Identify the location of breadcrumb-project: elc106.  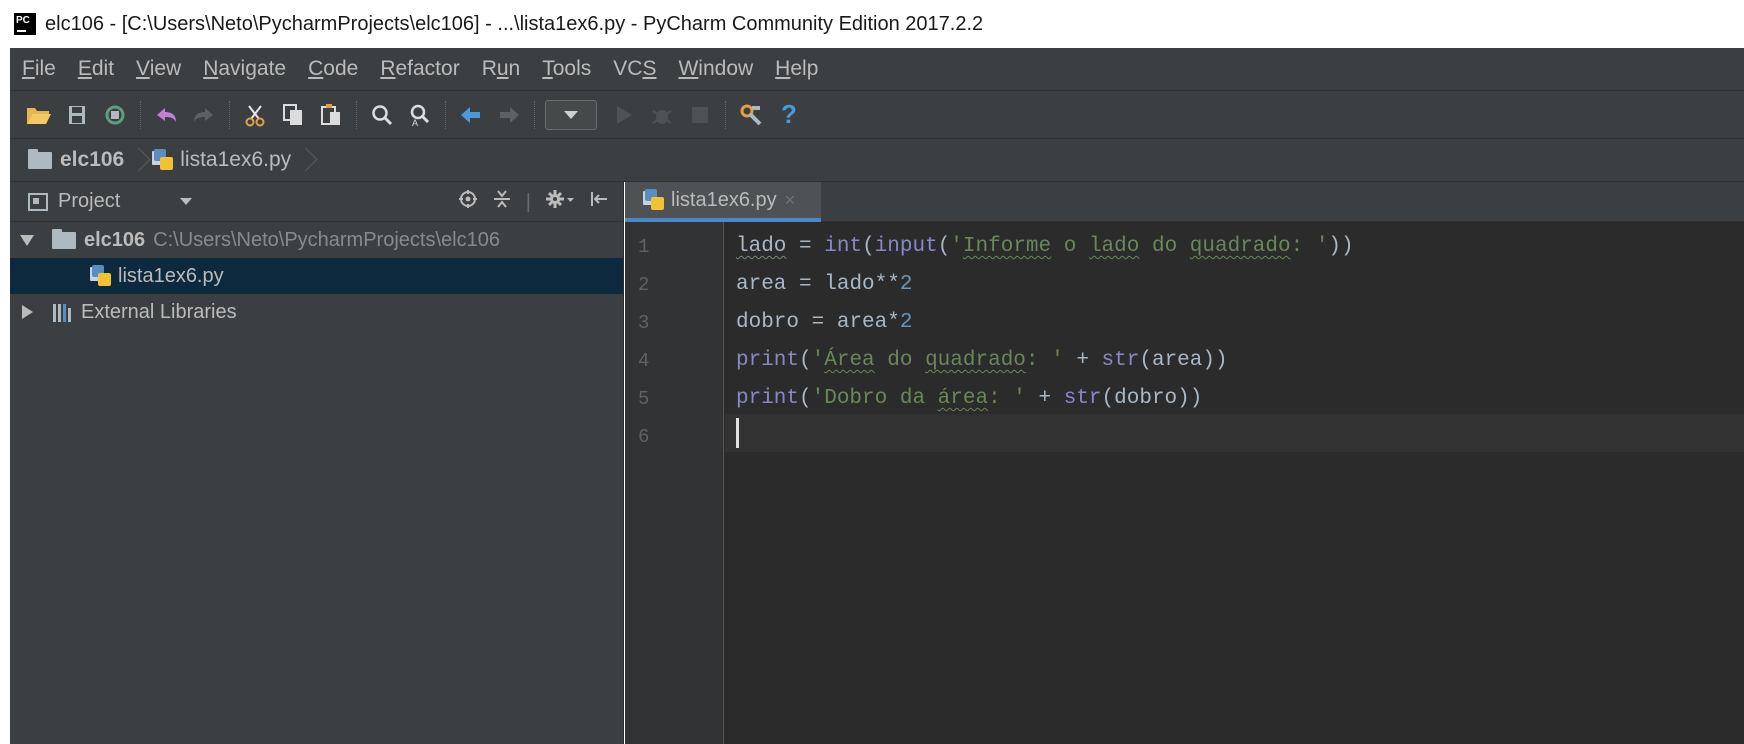
(76, 160).